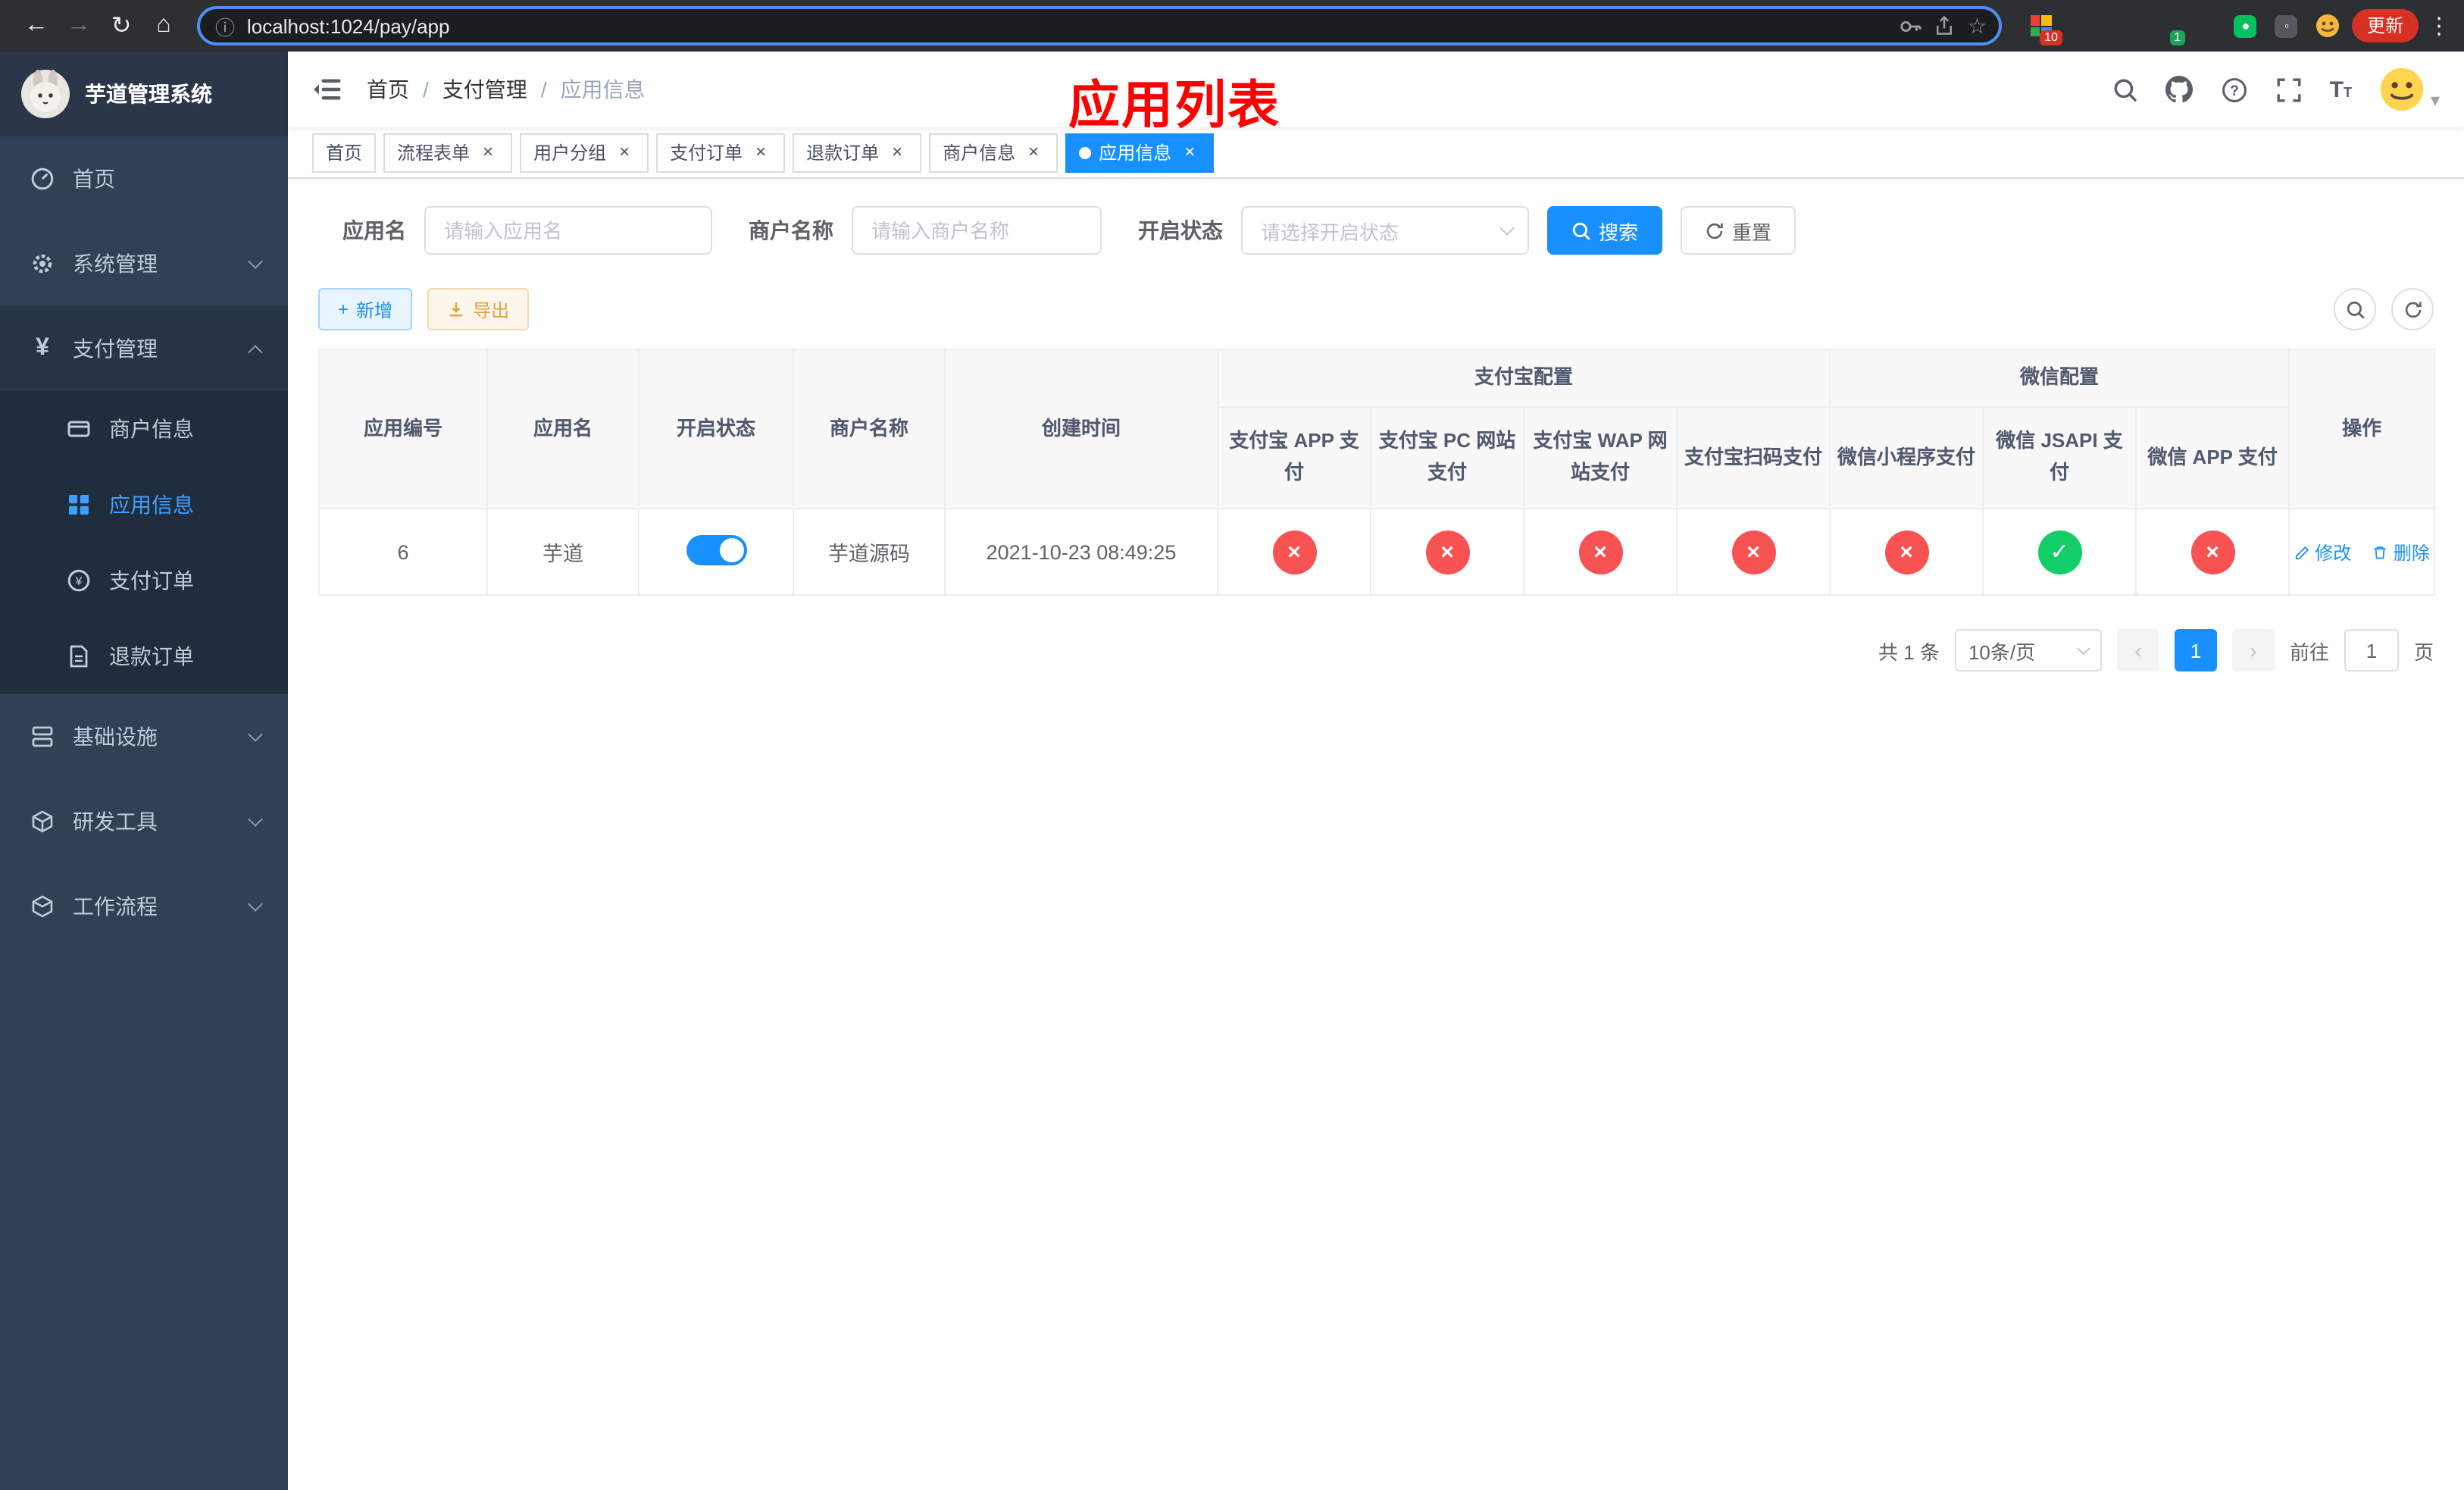 The height and width of the screenshot is (1490, 2464). I want to click on wx-jsapi-status-icon: ✓, so click(2059, 552).